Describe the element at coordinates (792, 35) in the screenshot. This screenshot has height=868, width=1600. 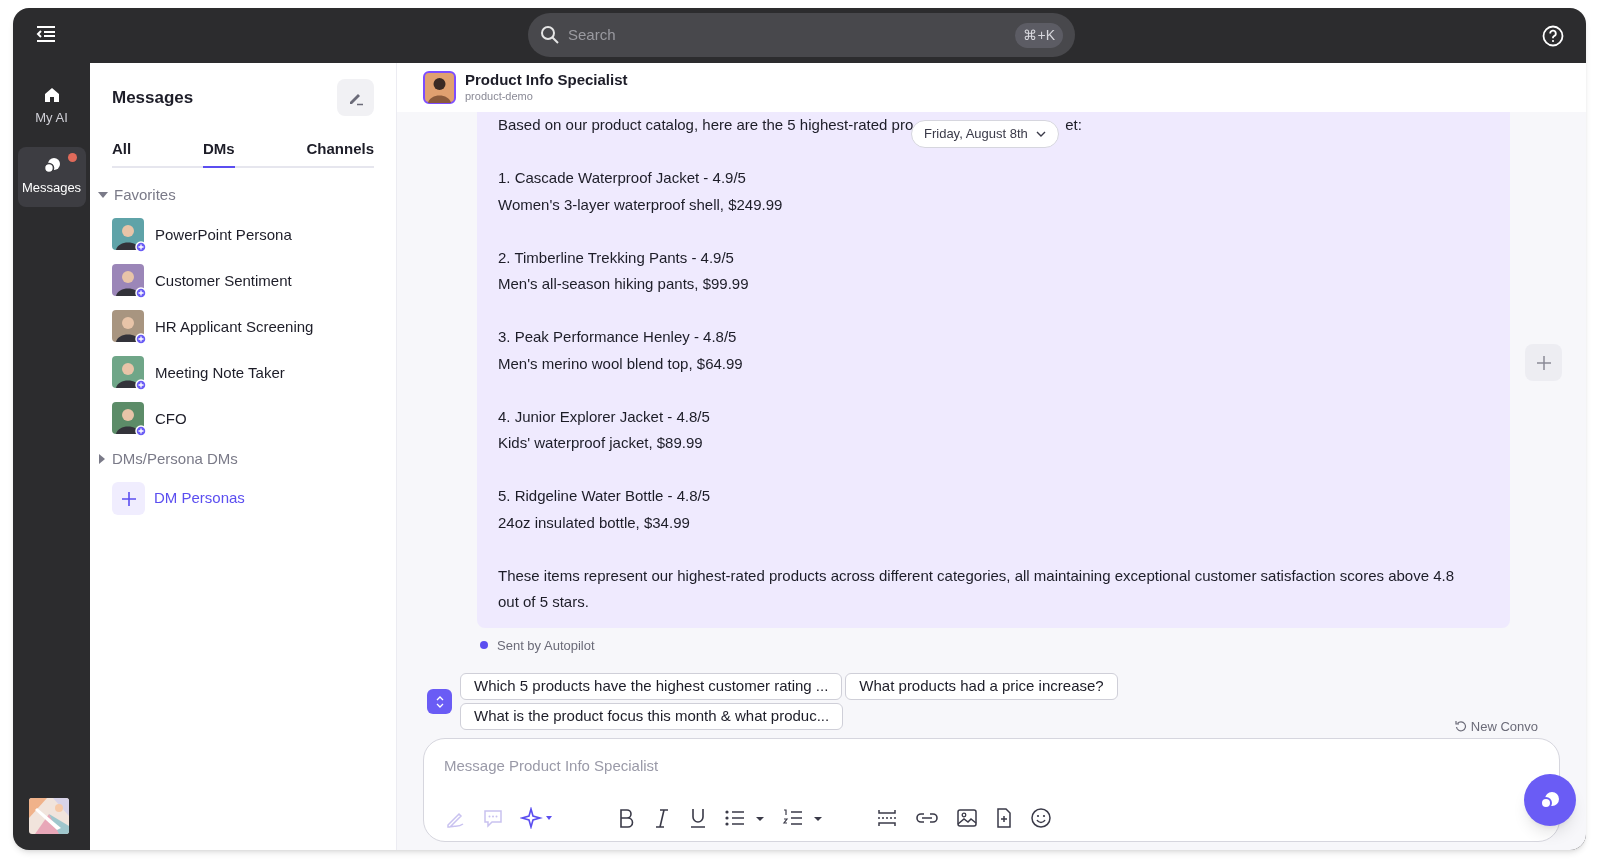
I see `search-input: Search` at that location.